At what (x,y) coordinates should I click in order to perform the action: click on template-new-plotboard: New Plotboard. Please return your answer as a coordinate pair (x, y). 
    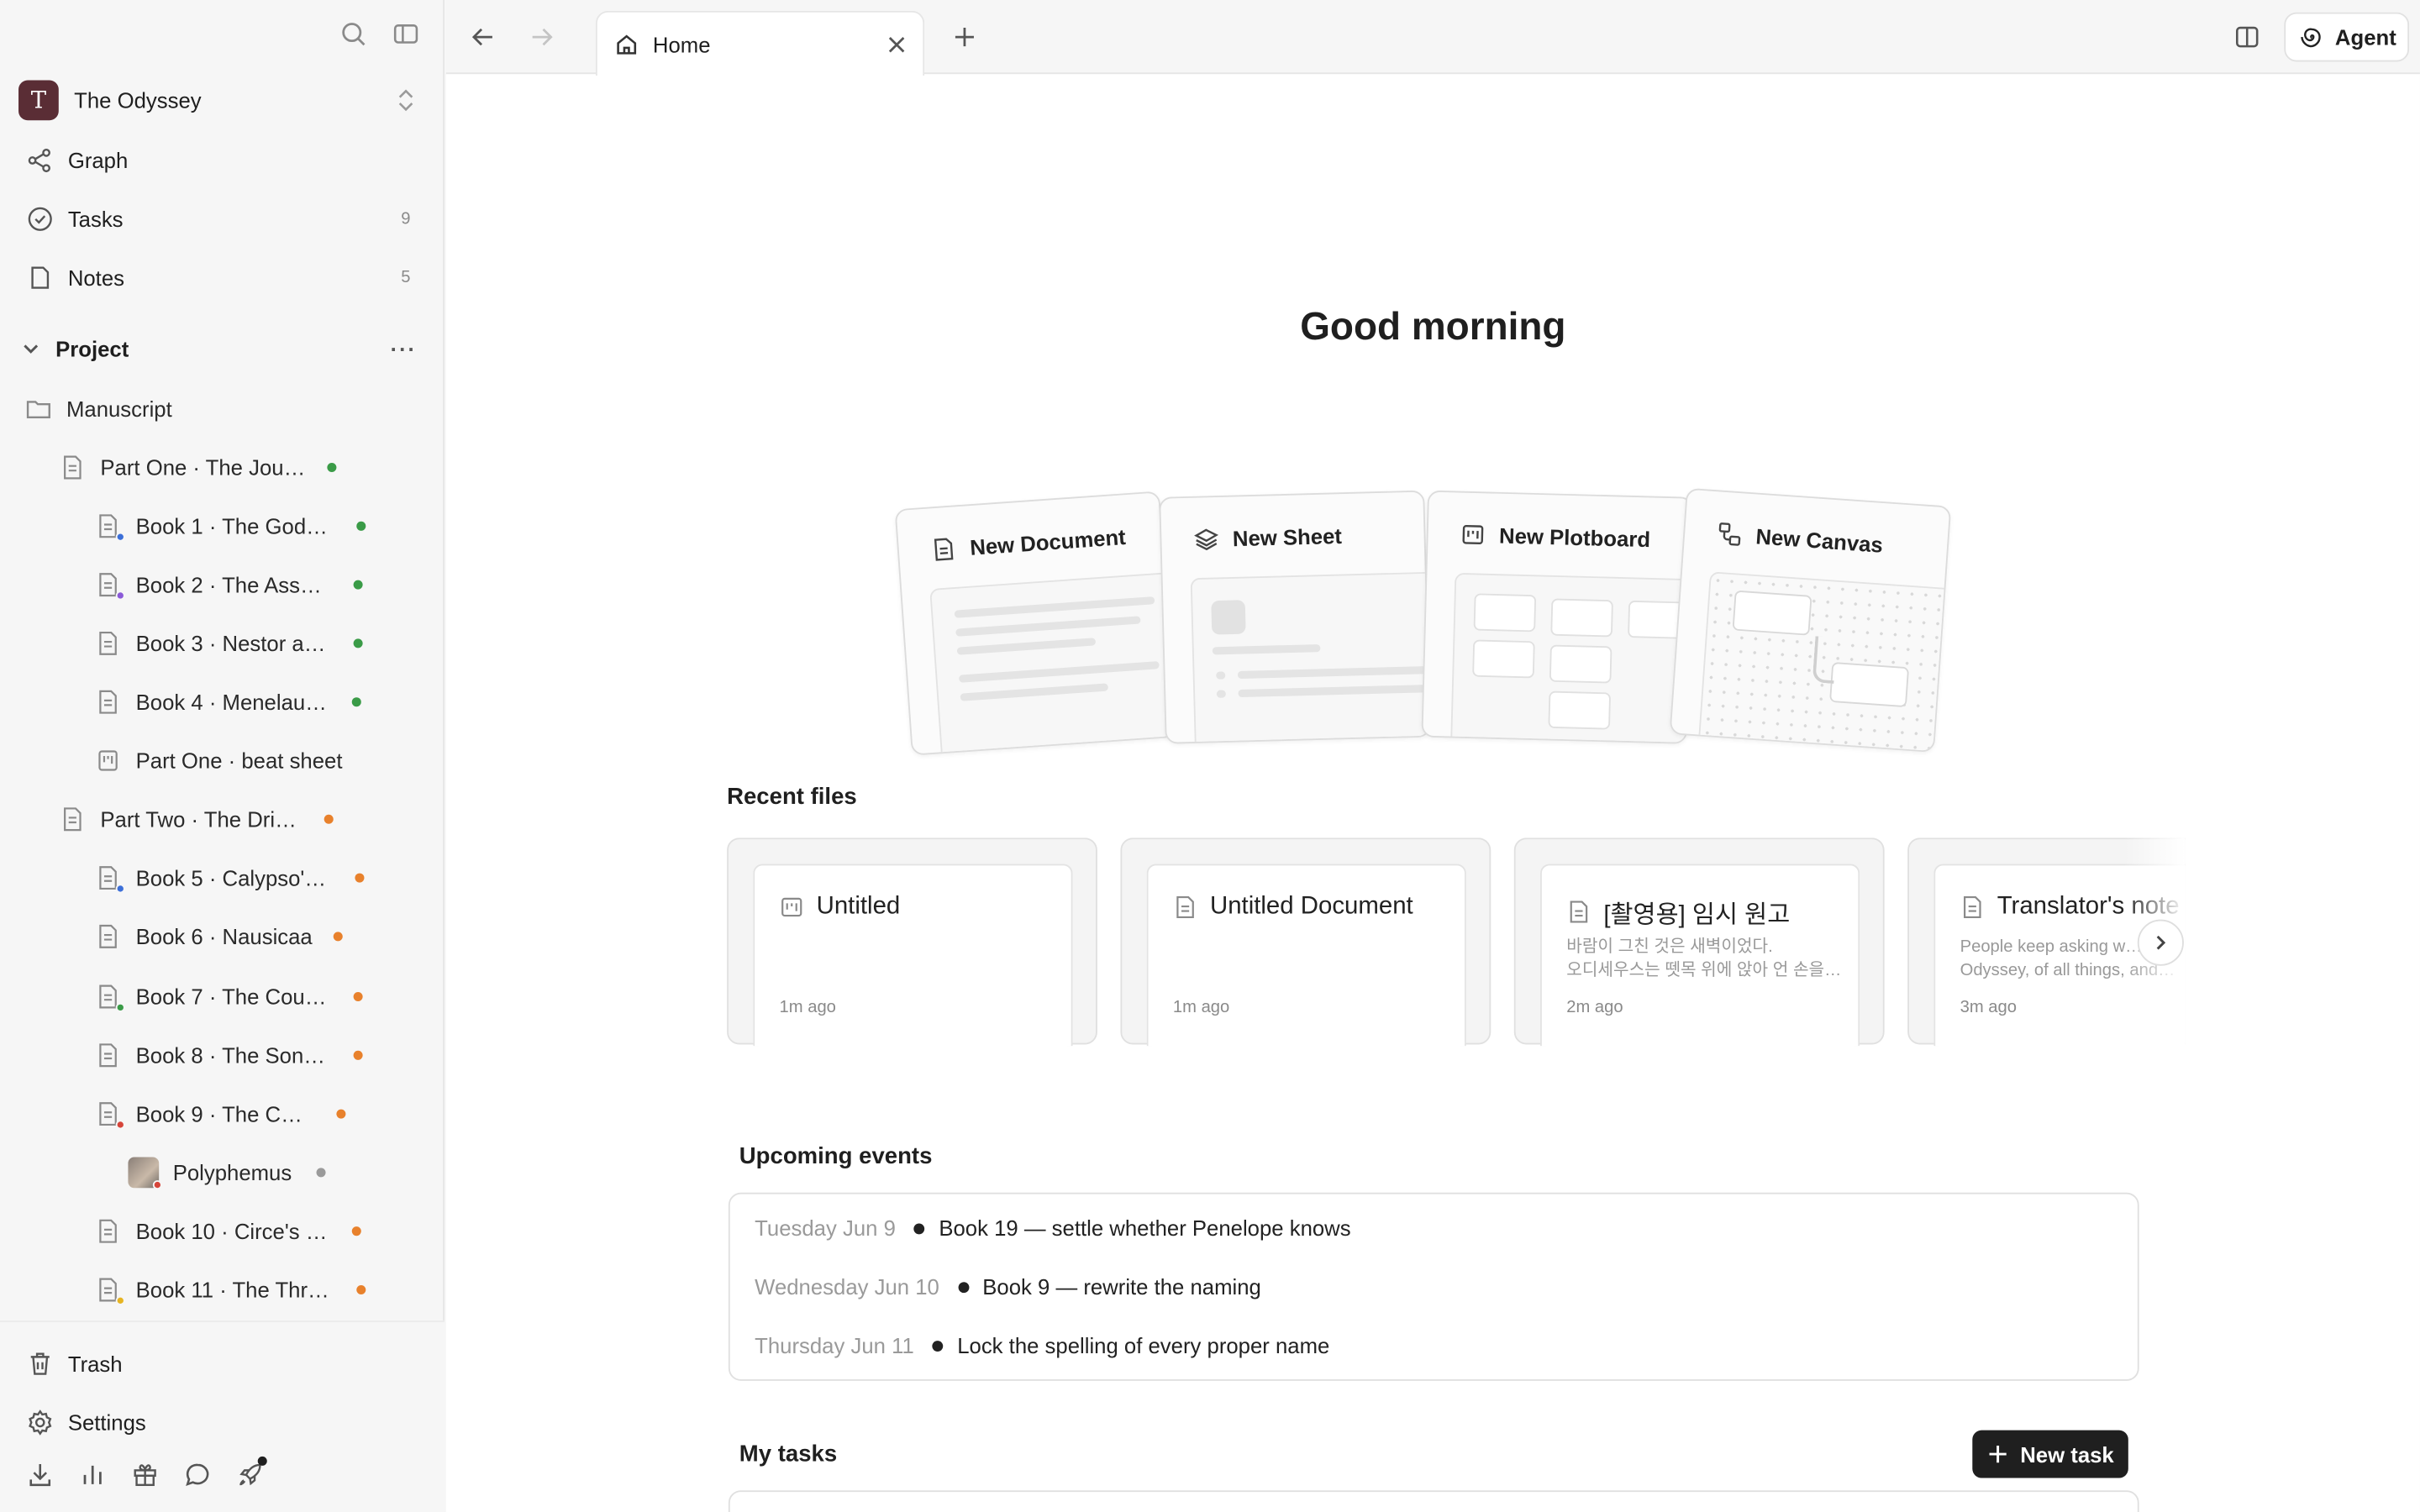
    Looking at the image, I should click on (1557, 617).